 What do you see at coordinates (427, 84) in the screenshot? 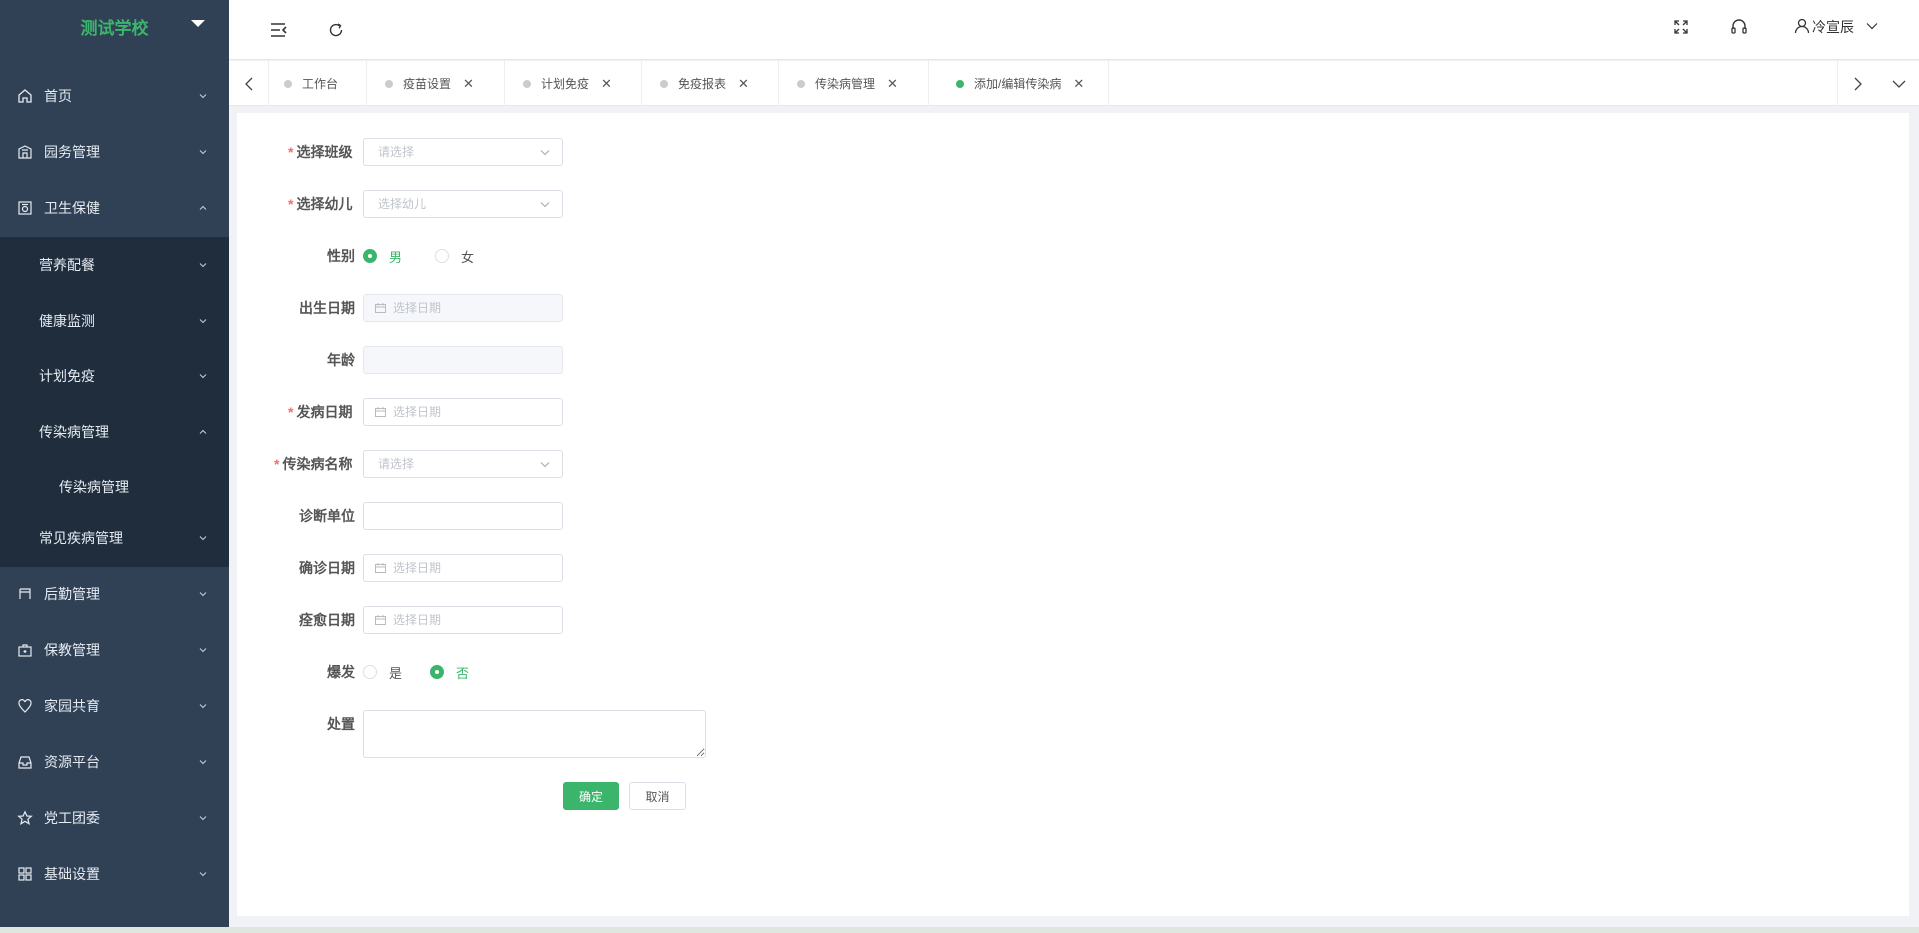
I see `tab-label: 疫苗设置` at bounding box center [427, 84].